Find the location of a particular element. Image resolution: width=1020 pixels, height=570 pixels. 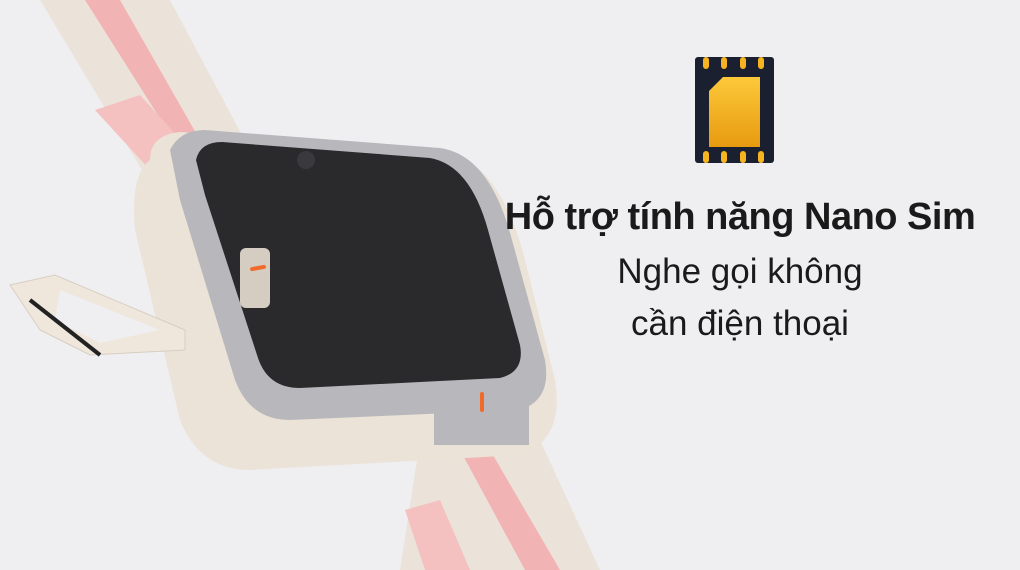

feature-headline: Hỗ trợ tính năng Nano Sim is located at coordinates (740, 217).